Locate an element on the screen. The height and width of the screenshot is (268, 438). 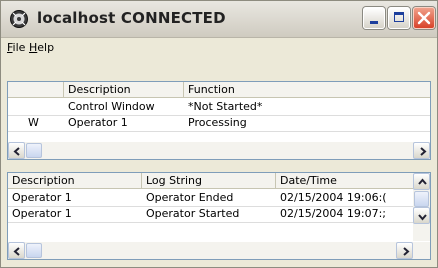
function-cell: Processing is located at coordinates (217, 122).